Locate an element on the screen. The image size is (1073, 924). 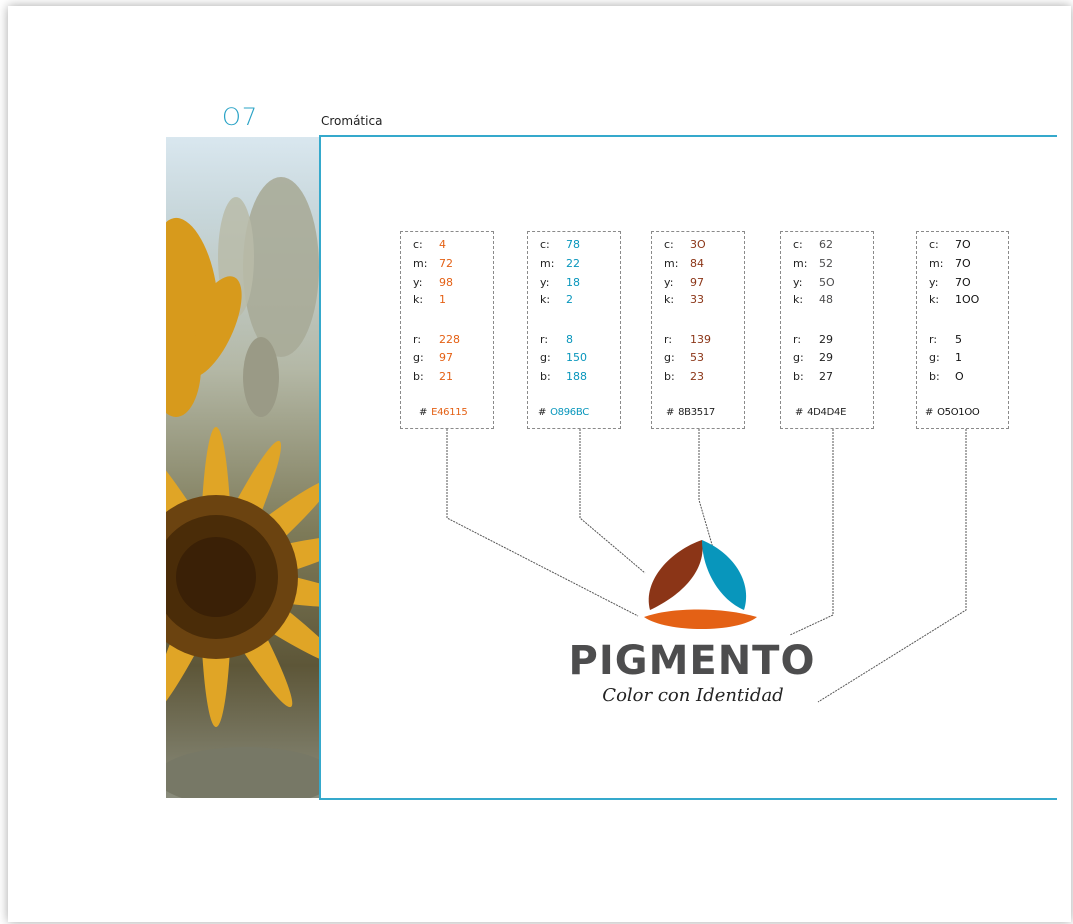
logo-wordmark: PIGMENTO is located at coordinates (692, 661).